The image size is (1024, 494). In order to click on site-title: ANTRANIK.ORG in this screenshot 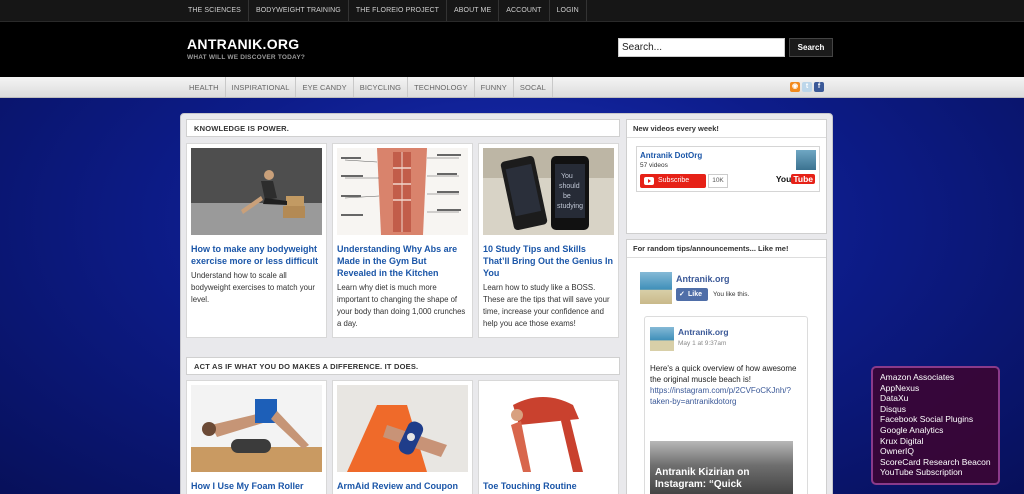, I will do `click(243, 44)`.